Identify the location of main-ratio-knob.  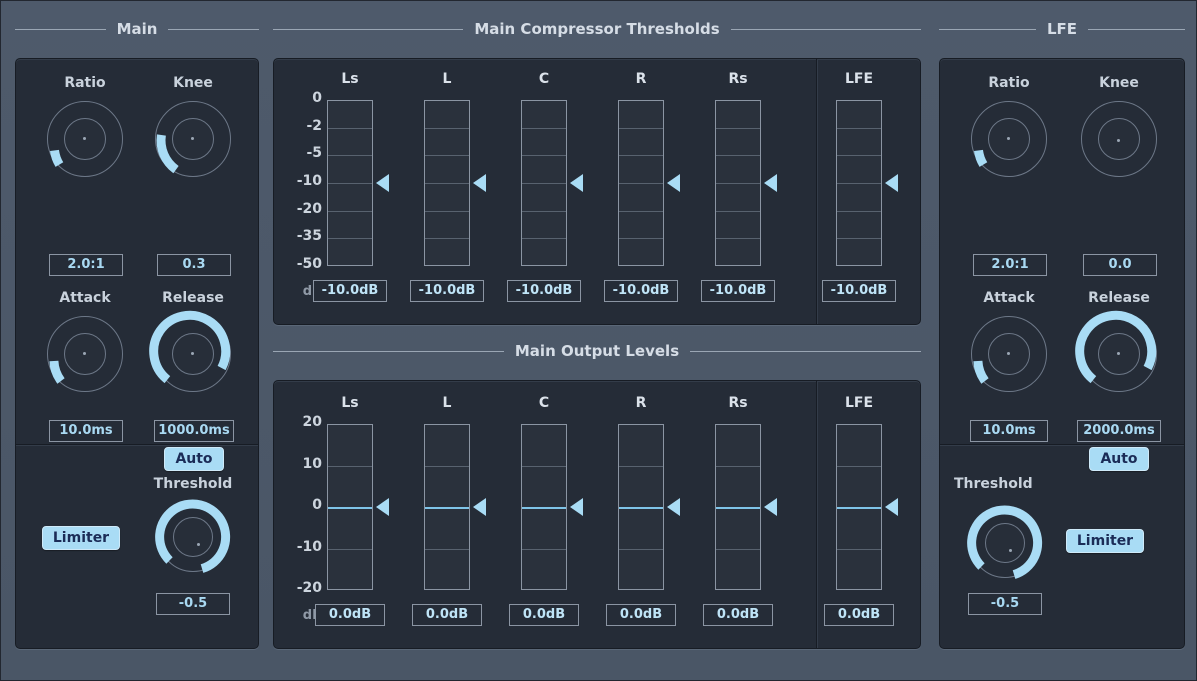
(85, 139).